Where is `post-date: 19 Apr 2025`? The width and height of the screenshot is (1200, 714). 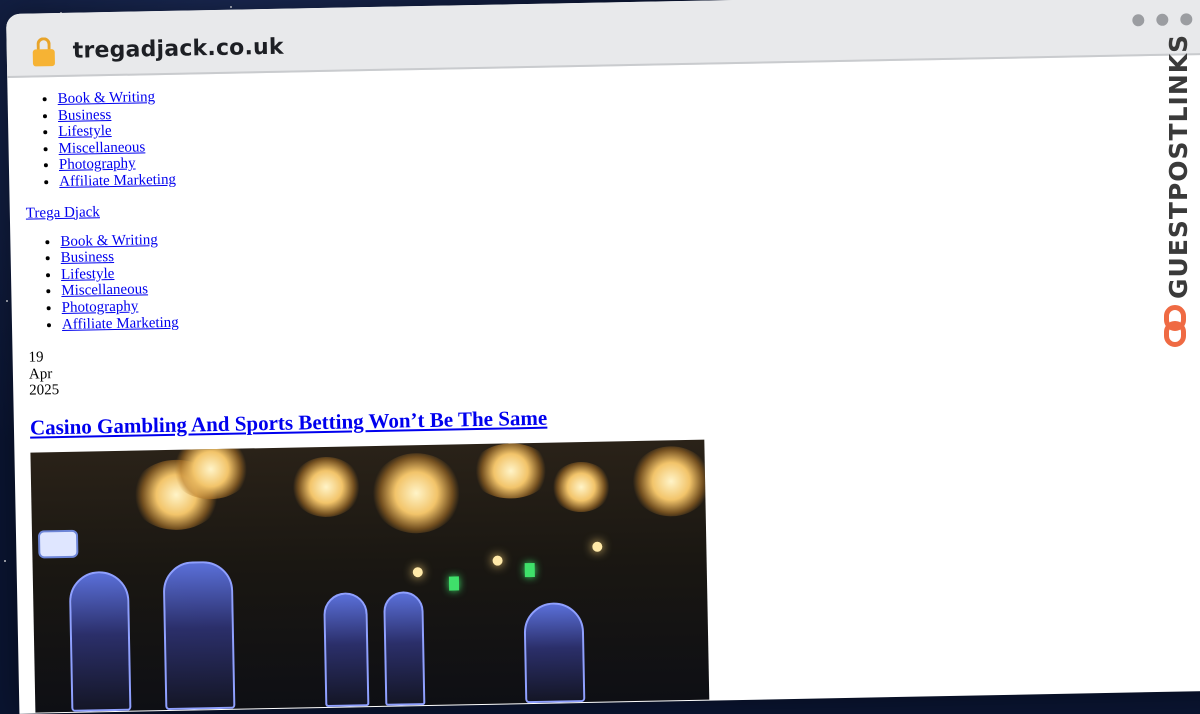 post-date: 19 Apr 2025 is located at coordinates (614, 363).